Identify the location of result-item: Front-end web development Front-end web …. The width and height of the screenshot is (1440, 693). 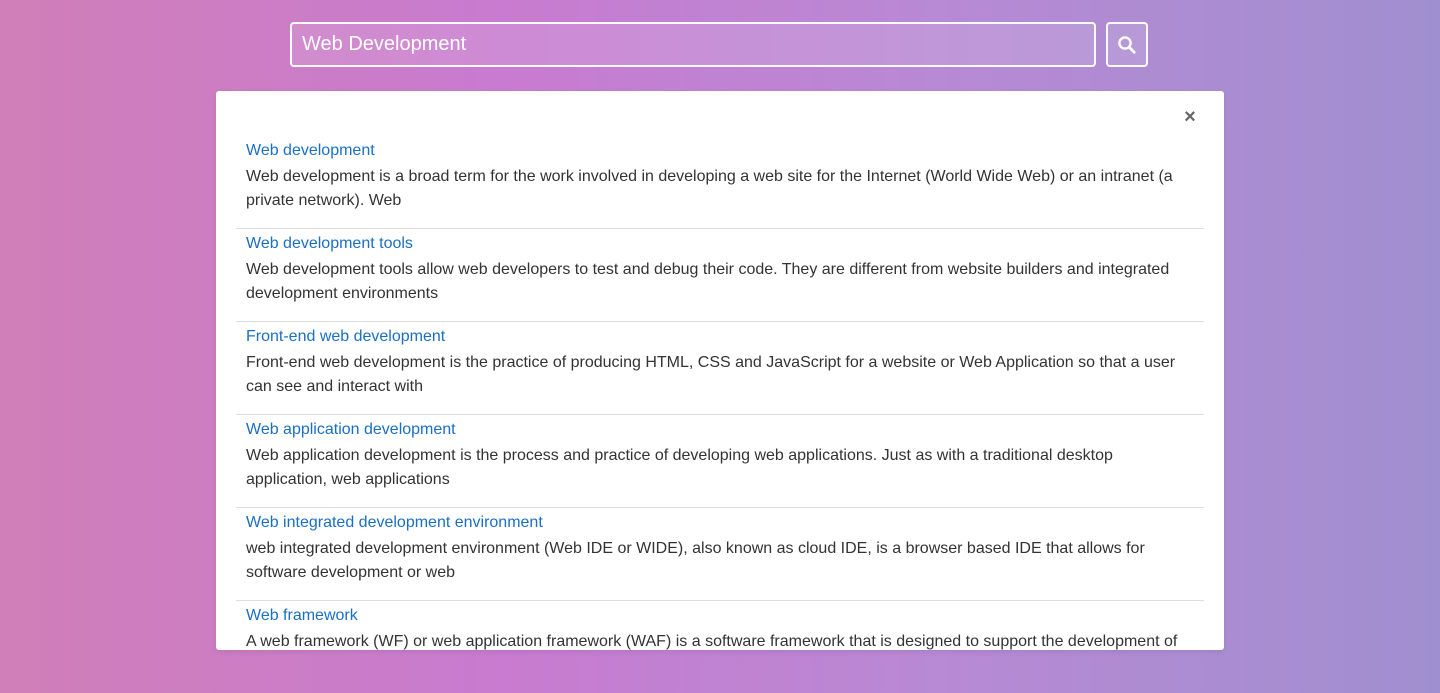
(720, 368).